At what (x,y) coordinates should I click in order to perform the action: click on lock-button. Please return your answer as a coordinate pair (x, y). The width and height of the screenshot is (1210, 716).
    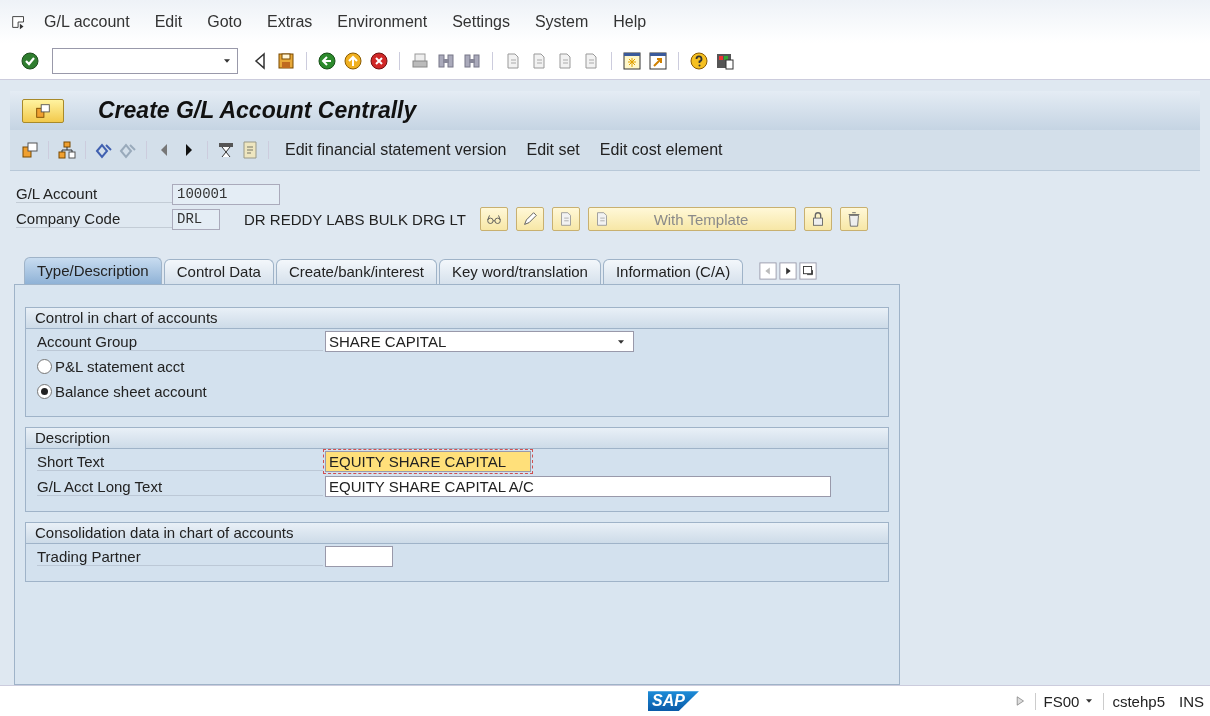
    Looking at the image, I should click on (818, 219).